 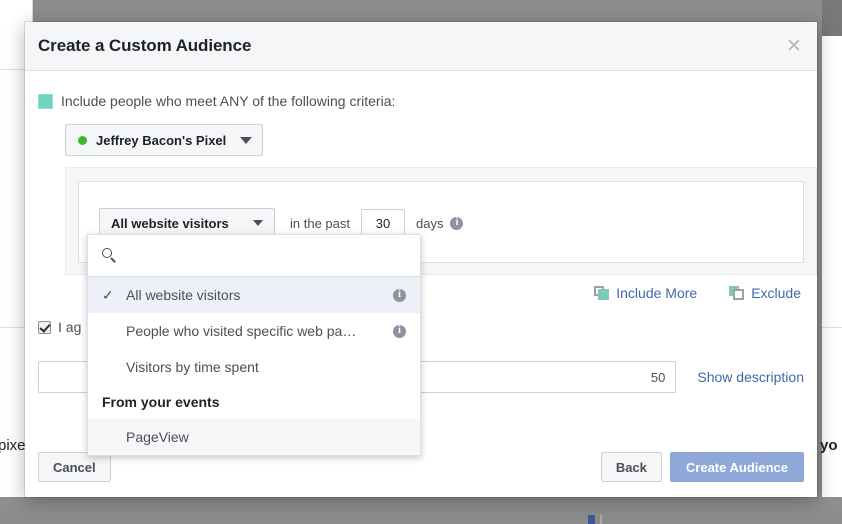 I want to click on dialog-header: Create a Custom Audience ✕, so click(x=421, y=46).